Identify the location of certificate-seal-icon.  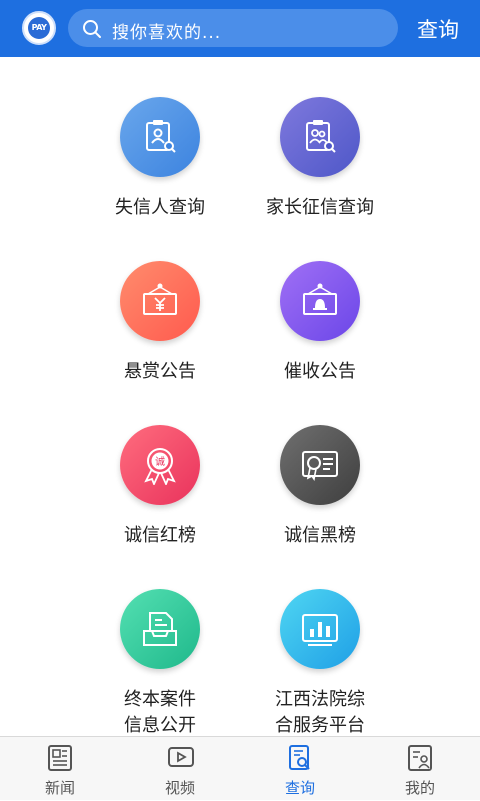
(320, 466).